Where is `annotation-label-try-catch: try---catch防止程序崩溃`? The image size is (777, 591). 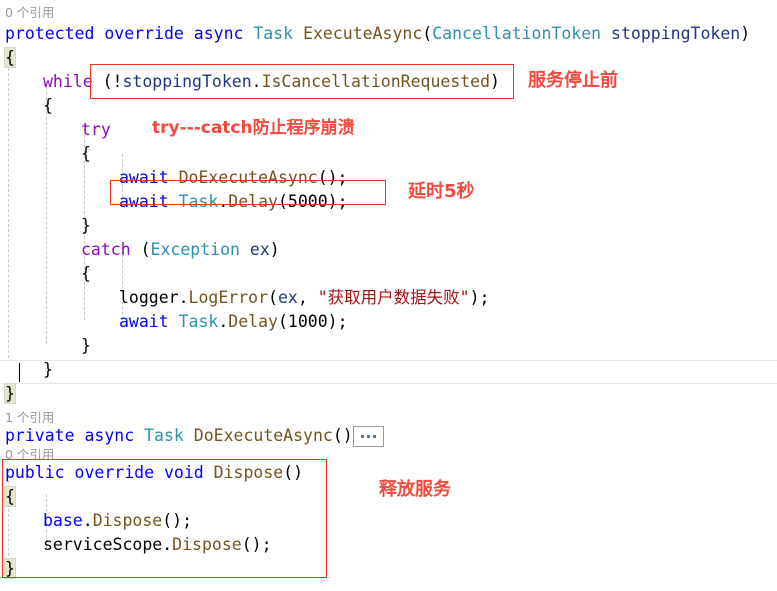 annotation-label-try-catch: try---catch防止程序崩溃 is located at coordinates (253, 128).